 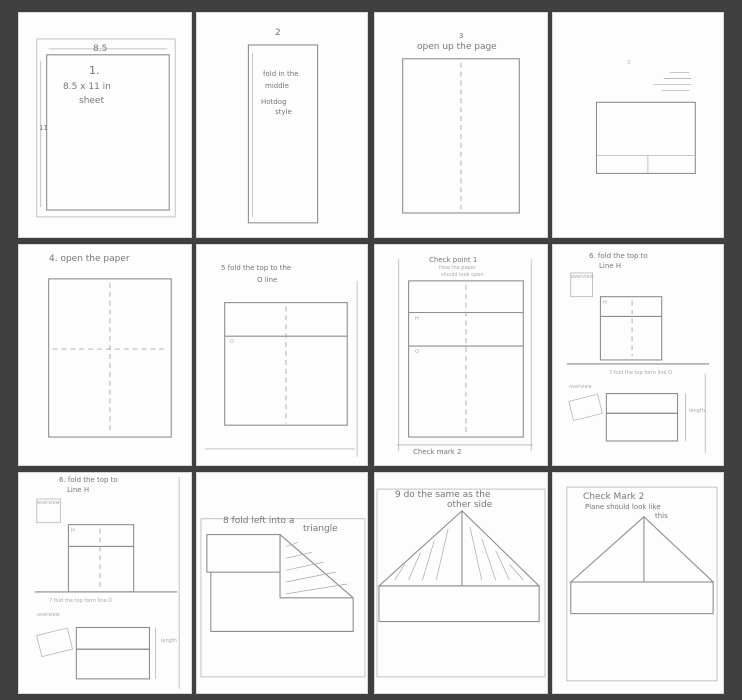 I want to click on step-4-panel: 4. open the paper, so click(x=105, y=355).